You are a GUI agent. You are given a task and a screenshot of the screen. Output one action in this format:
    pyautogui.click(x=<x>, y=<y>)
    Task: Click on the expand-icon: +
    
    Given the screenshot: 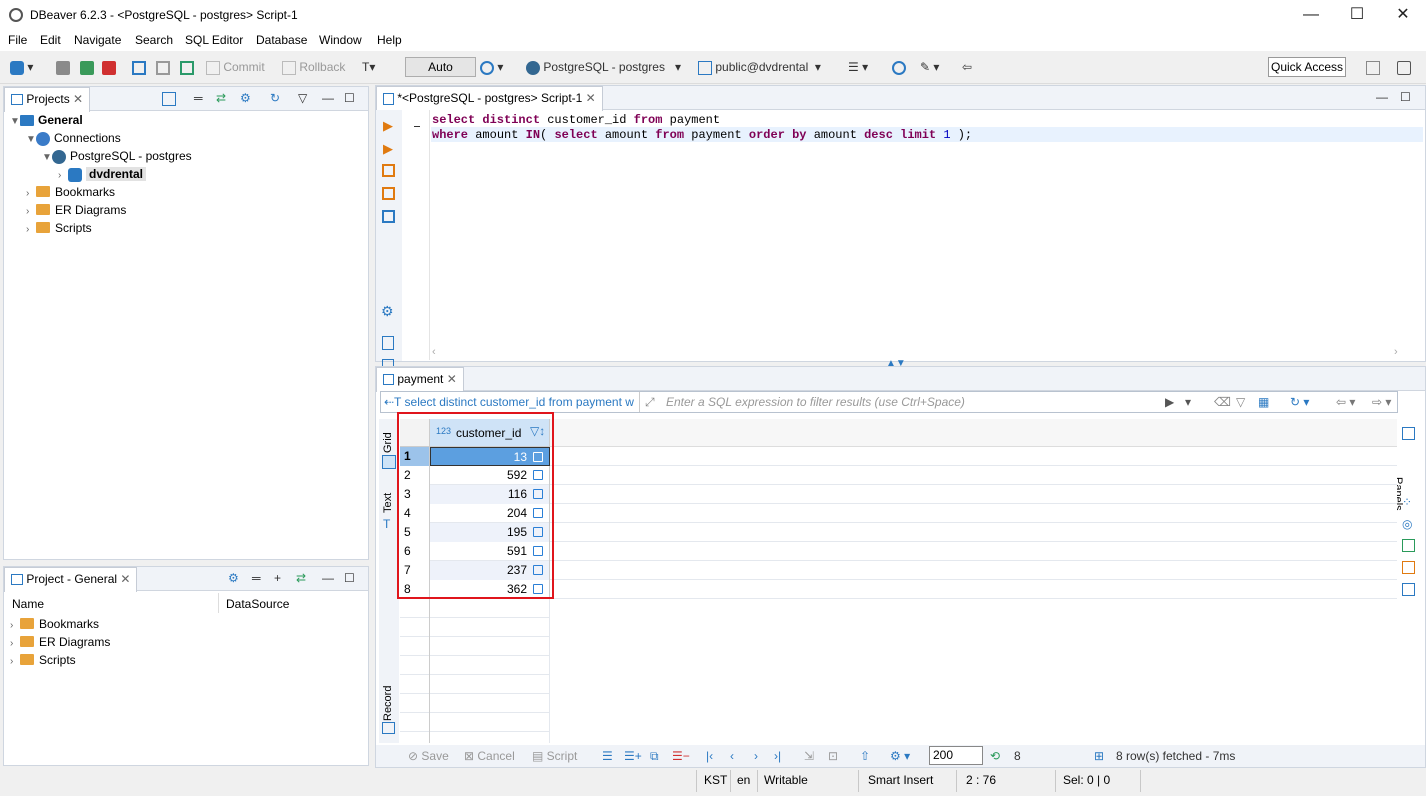 What is the action you would take?
    pyautogui.click(x=277, y=578)
    